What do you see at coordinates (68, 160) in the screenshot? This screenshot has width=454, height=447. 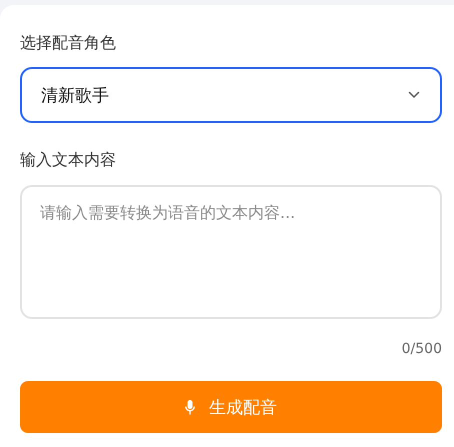 I see `field-label: 输入文本内容` at bounding box center [68, 160].